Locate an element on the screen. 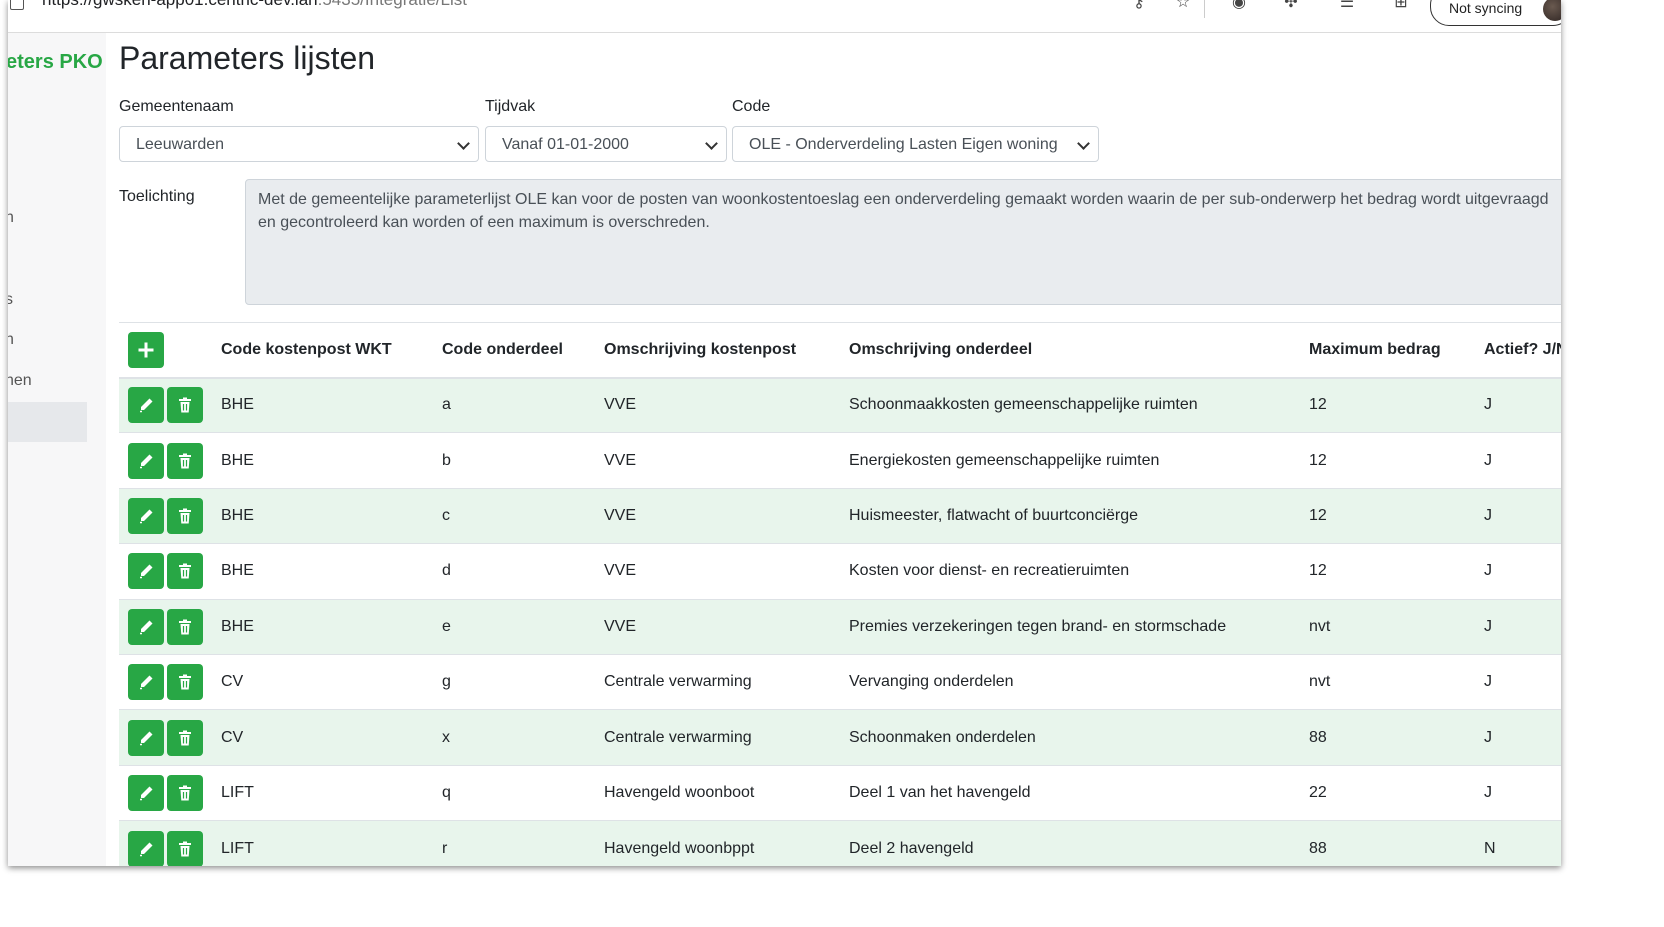 The height and width of the screenshot is (927, 1664). page-info-icon is located at coordinates (17, 5).